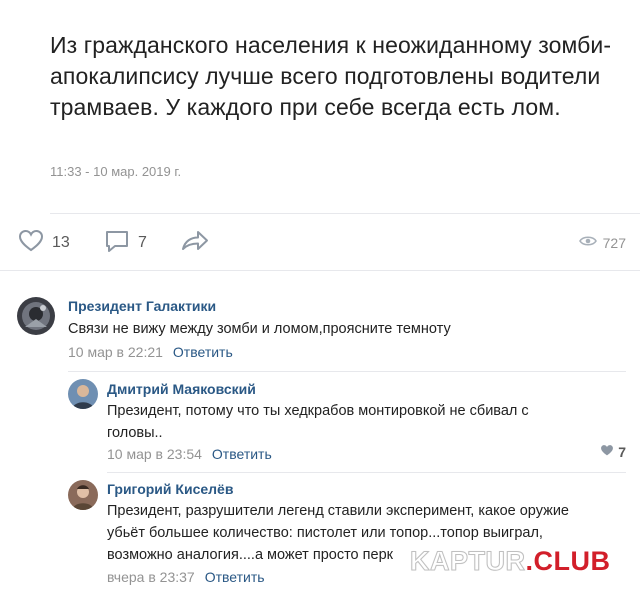 The image size is (640, 591). What do you see at coordinates (181, 389) in the screenshot?
I see `comment-author: Дмитрий Маяковский` at bounding box center [181, 389].